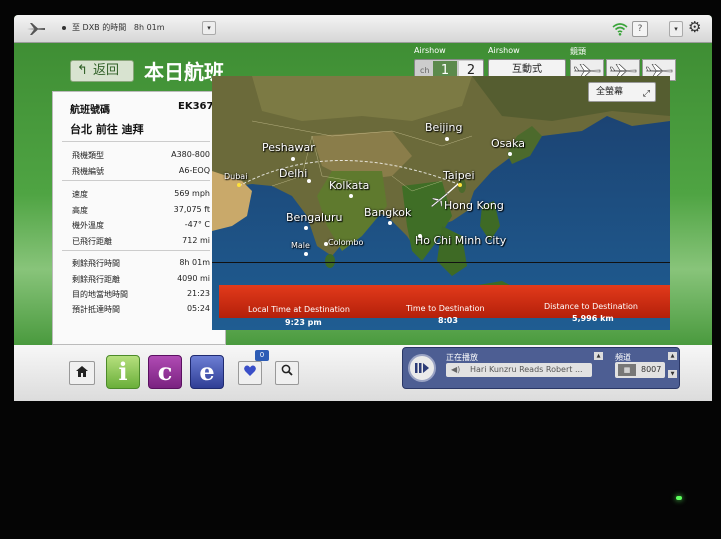 The height and width of the screenshot is (539, 721). I want to click on city-label-bengaluru: Bengaluru, so click(314, 217).